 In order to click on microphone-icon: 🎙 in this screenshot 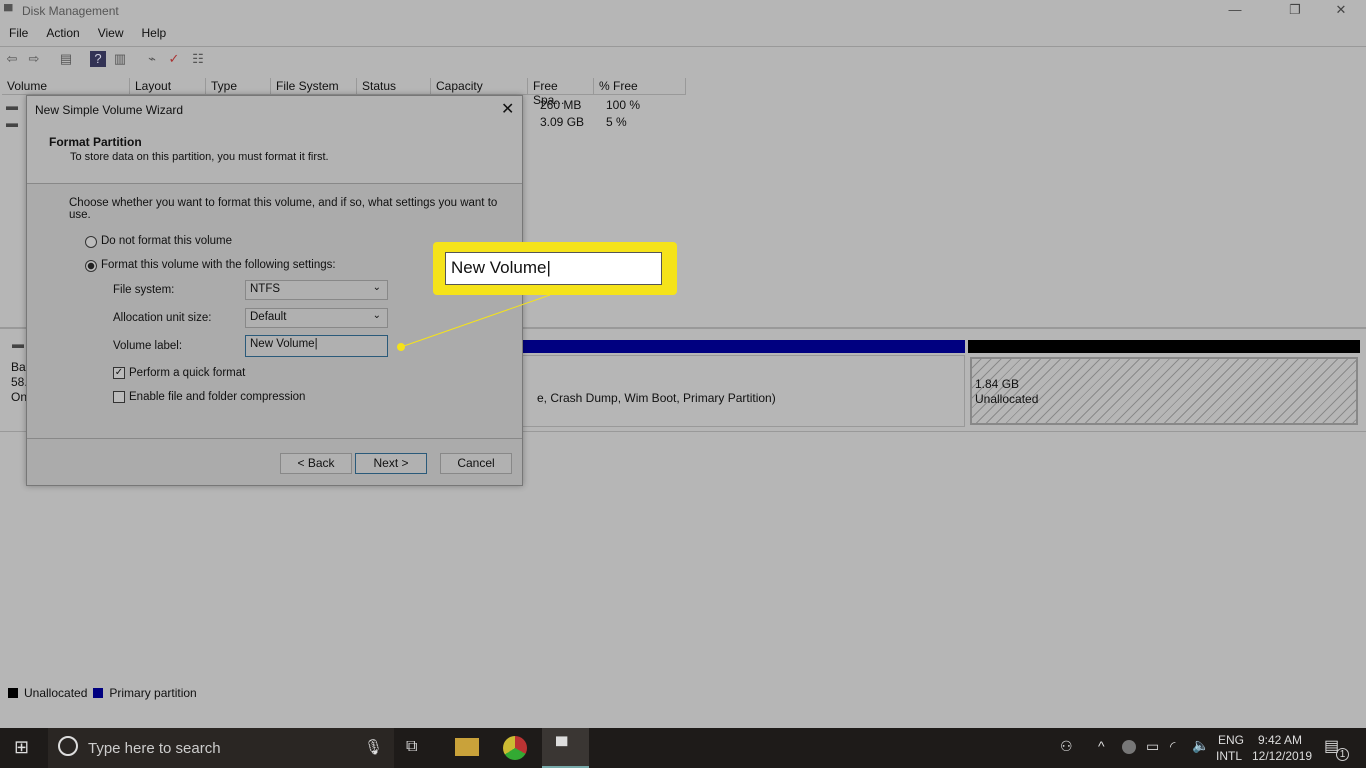, I will do `click(373, 747)`.